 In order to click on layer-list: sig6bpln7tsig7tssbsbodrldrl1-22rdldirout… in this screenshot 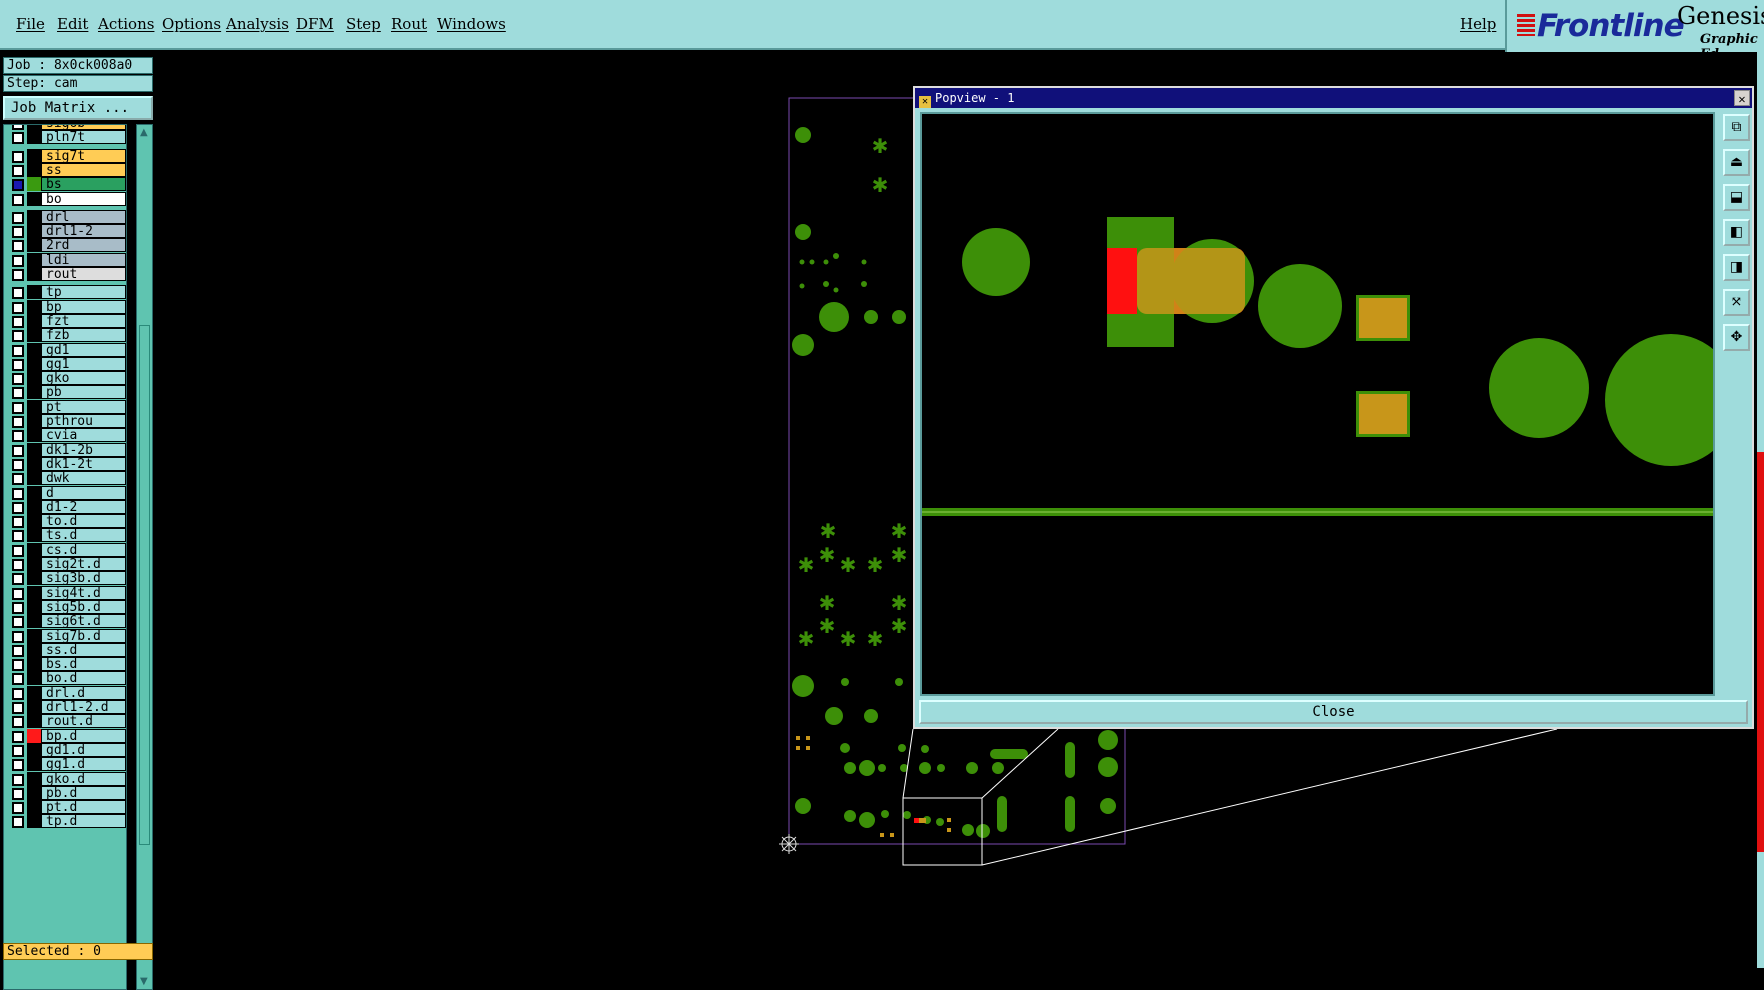, I will do `click(65, 557)`.